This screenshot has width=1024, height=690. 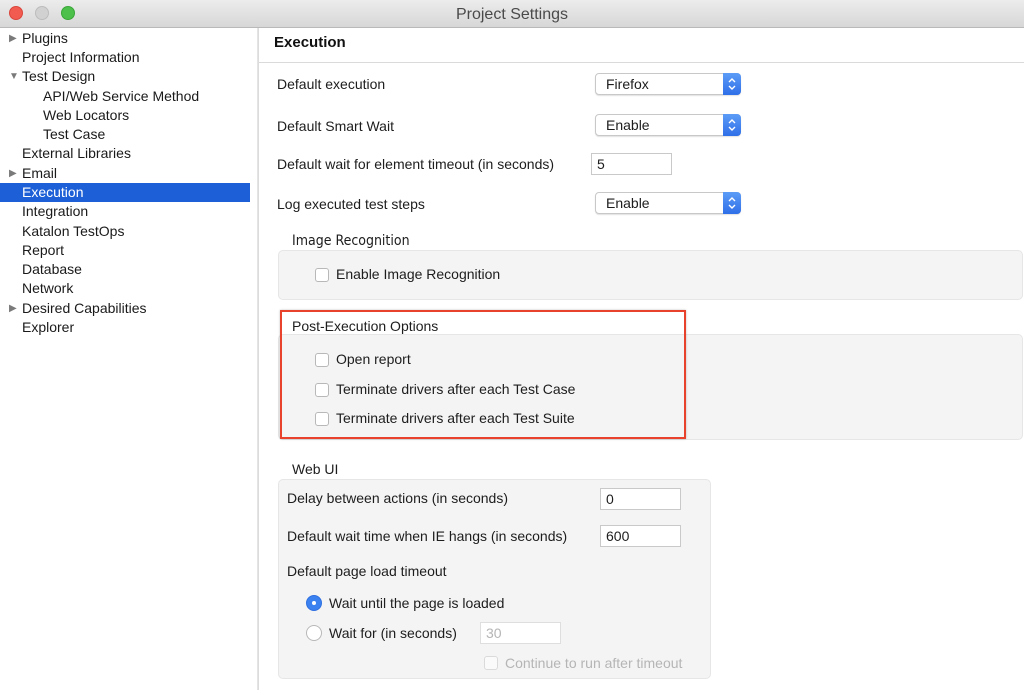 What do you see at coordinates (73, 231) in the screenshot?
I see `tree-item-label: Katalon TestOps` at bounding box center [73, 231].